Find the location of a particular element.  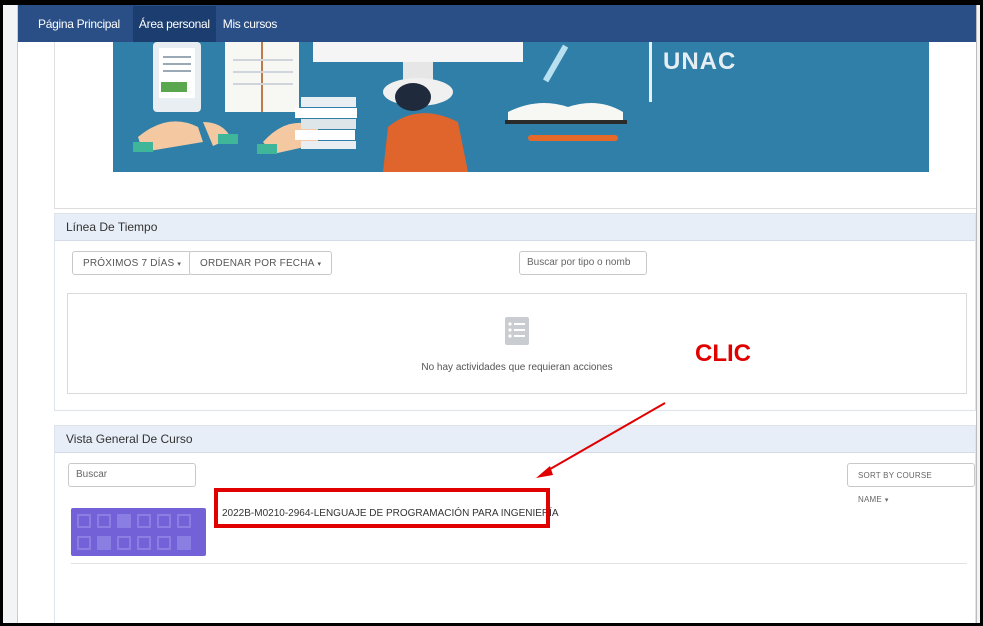

course-thumbnail is located at coordinates (138, 532).